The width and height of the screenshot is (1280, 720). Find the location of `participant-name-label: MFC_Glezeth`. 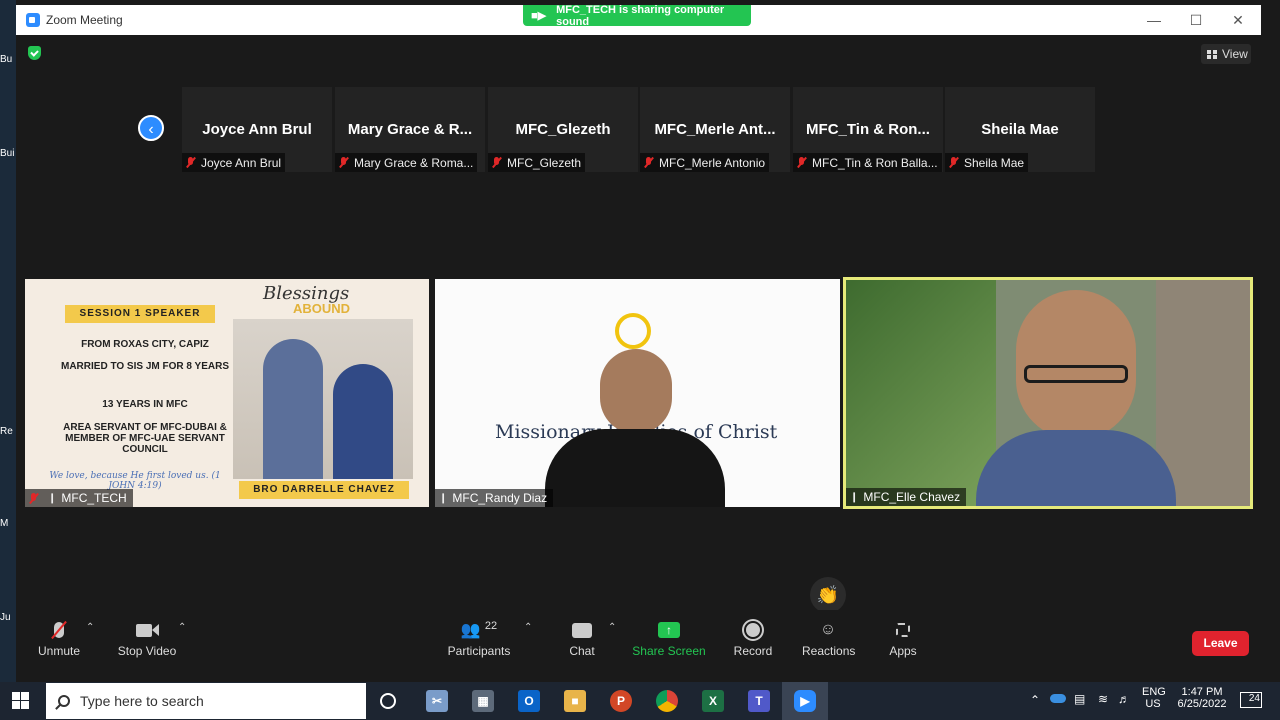

participant-name-label: MFC_Glezeth is located at coordinates (537, 162).